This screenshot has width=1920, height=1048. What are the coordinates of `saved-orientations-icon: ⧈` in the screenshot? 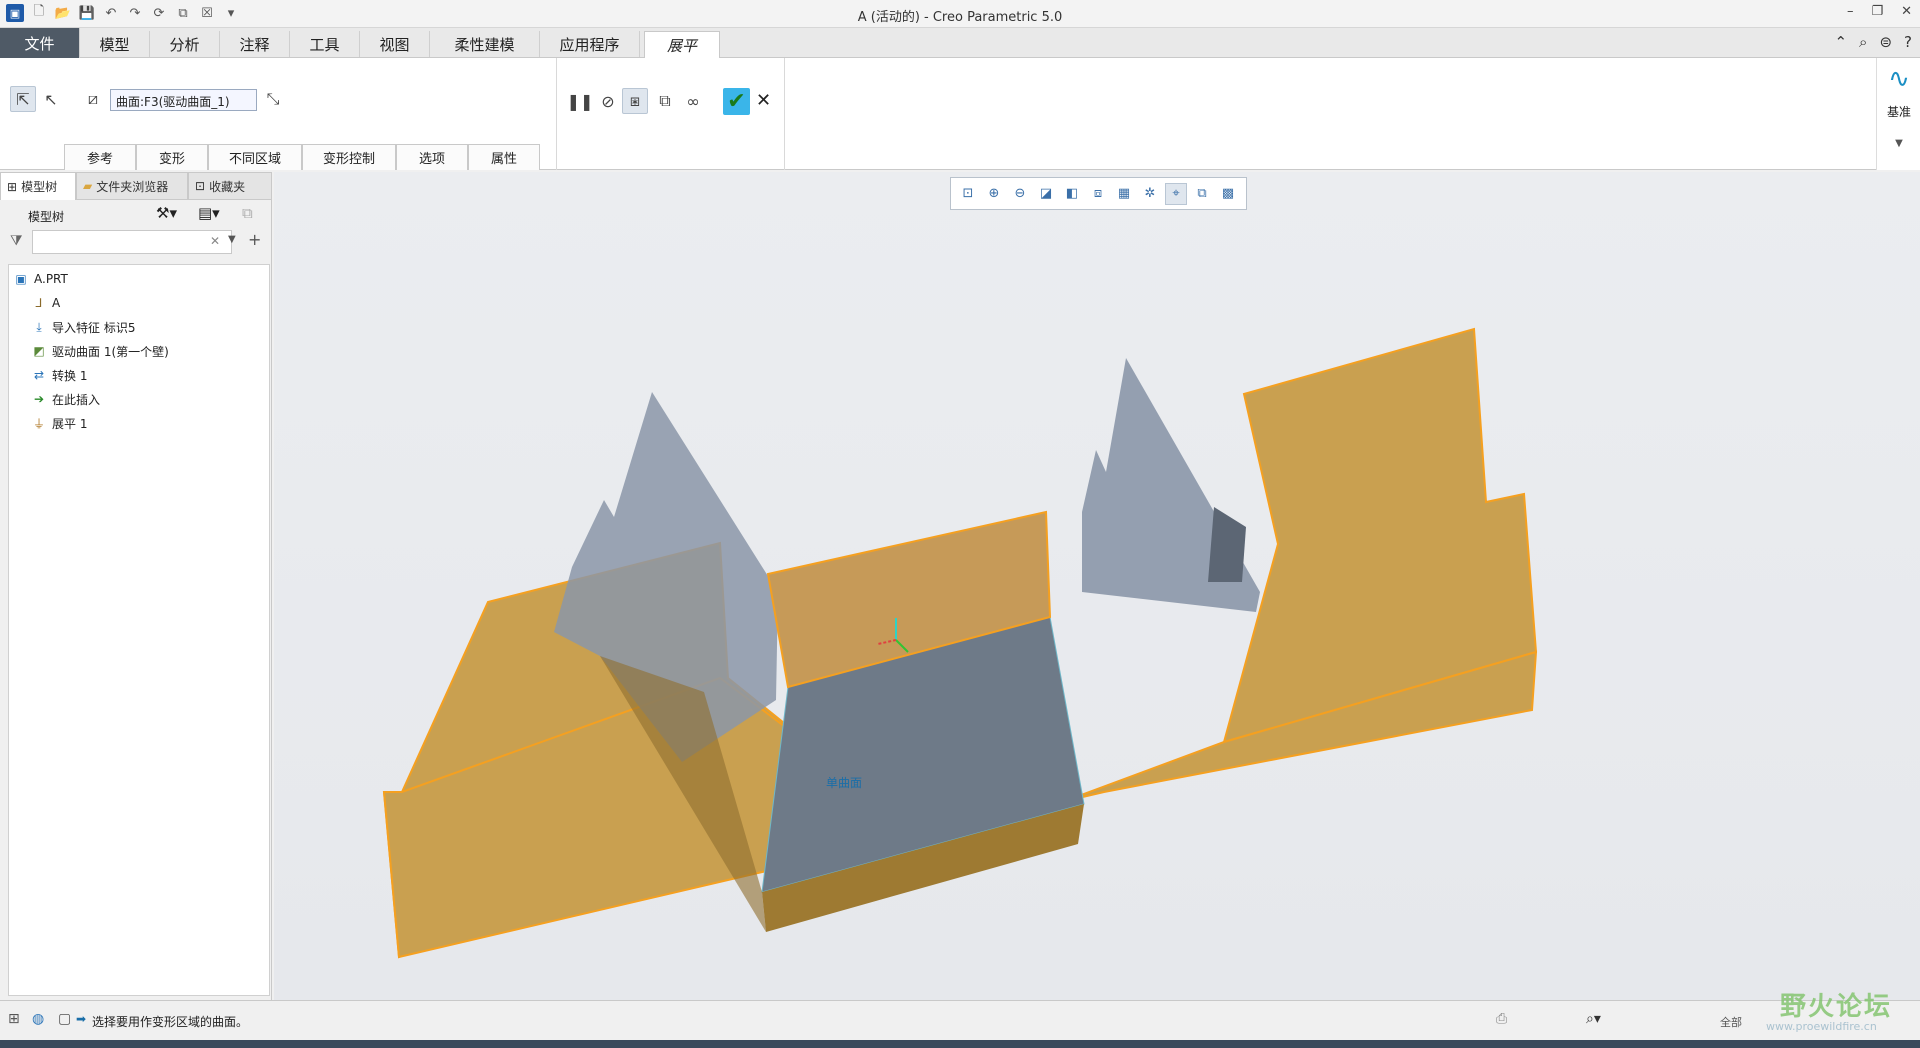 It's located at (1098, 194).